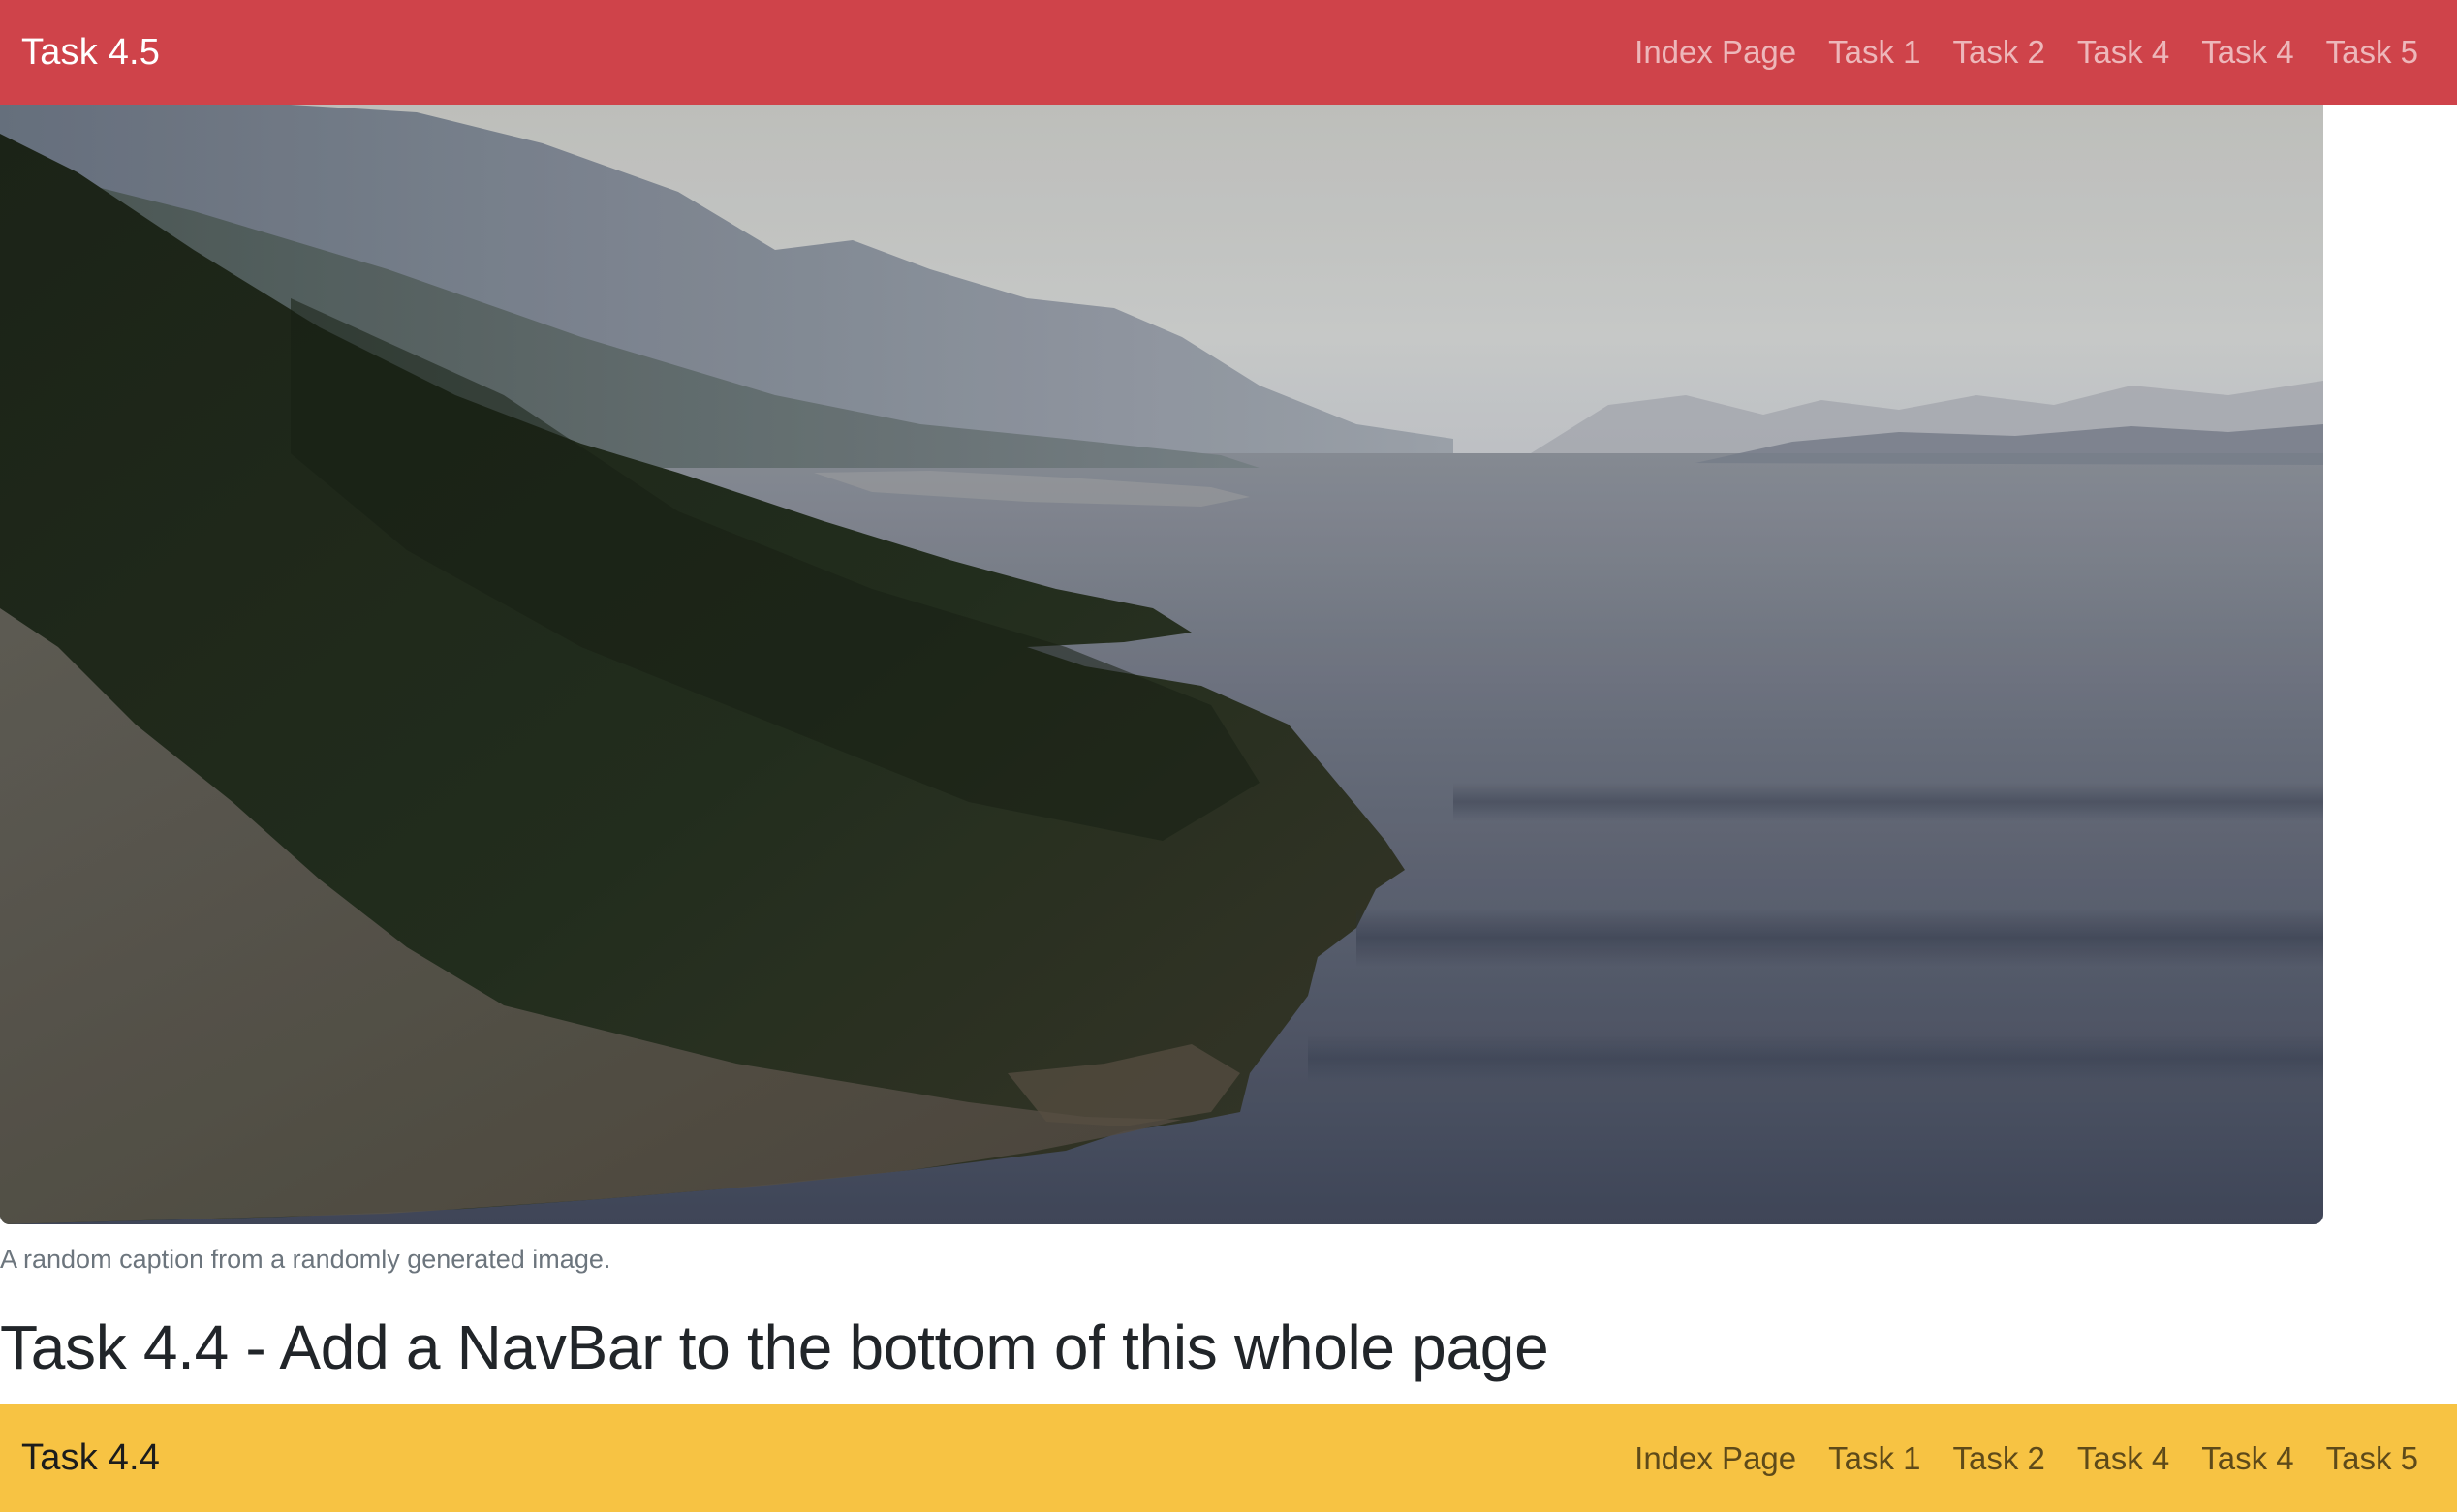 The width and height of the screenshot is (2457, 1512). What do you see at coordinates (90, 53) in the screenshot?
I see `navbar-brand: Task 4.5` at bounding box center [90, 53].